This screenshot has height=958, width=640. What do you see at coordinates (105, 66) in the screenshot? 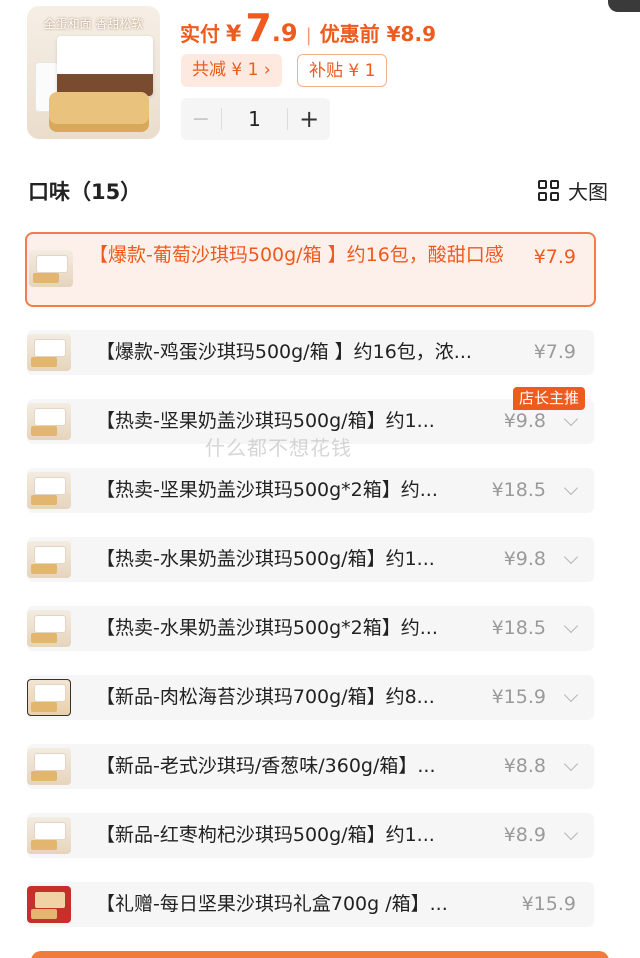
I see `product-box-graphic` at bounding box center [105, 66].